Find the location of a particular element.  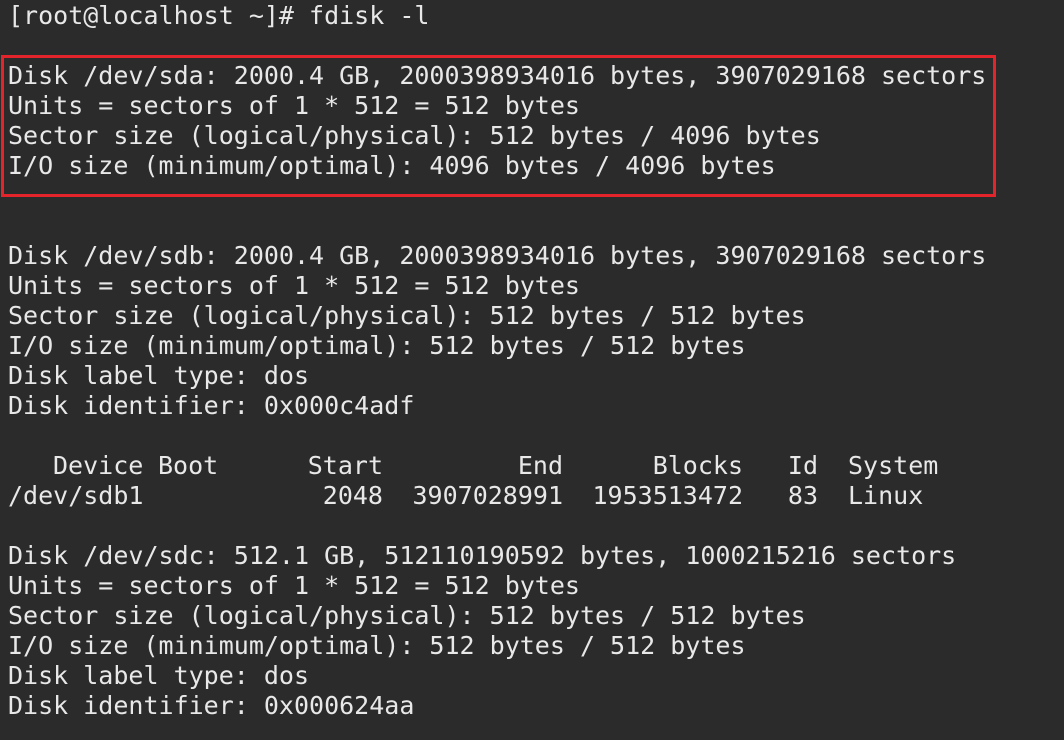

sdb-identifier-line: Disk identifier: 0x000c4adf is located at coordinates (211, 405).